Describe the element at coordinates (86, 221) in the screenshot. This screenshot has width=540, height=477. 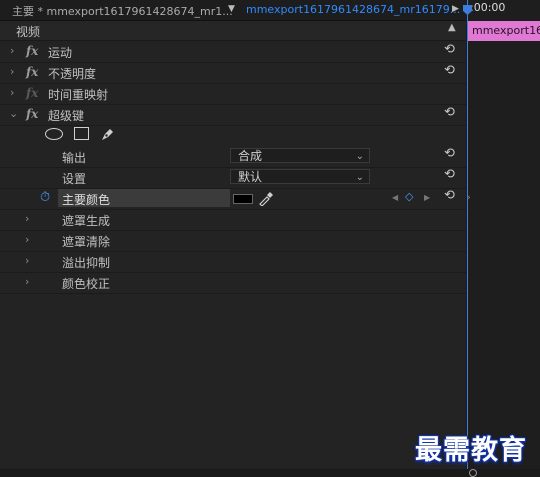
I see `group-label: 遮罩生成` at that location.